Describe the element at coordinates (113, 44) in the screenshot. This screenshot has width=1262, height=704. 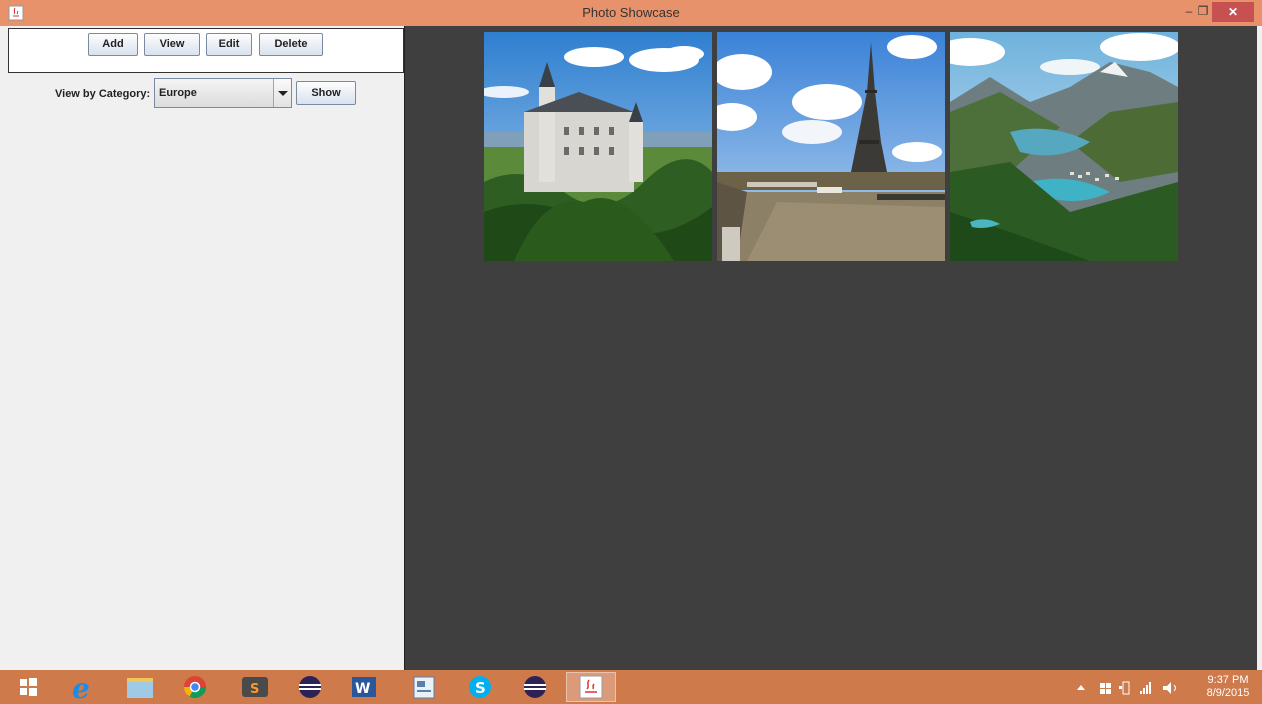
I see `add-button: Add` at that location.